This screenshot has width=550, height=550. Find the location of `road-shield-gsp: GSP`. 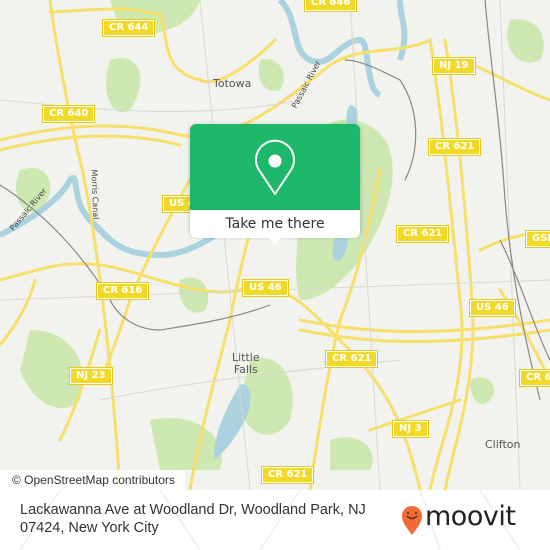

road-shield-gsp: GSP is located at coordinates (538, 239).